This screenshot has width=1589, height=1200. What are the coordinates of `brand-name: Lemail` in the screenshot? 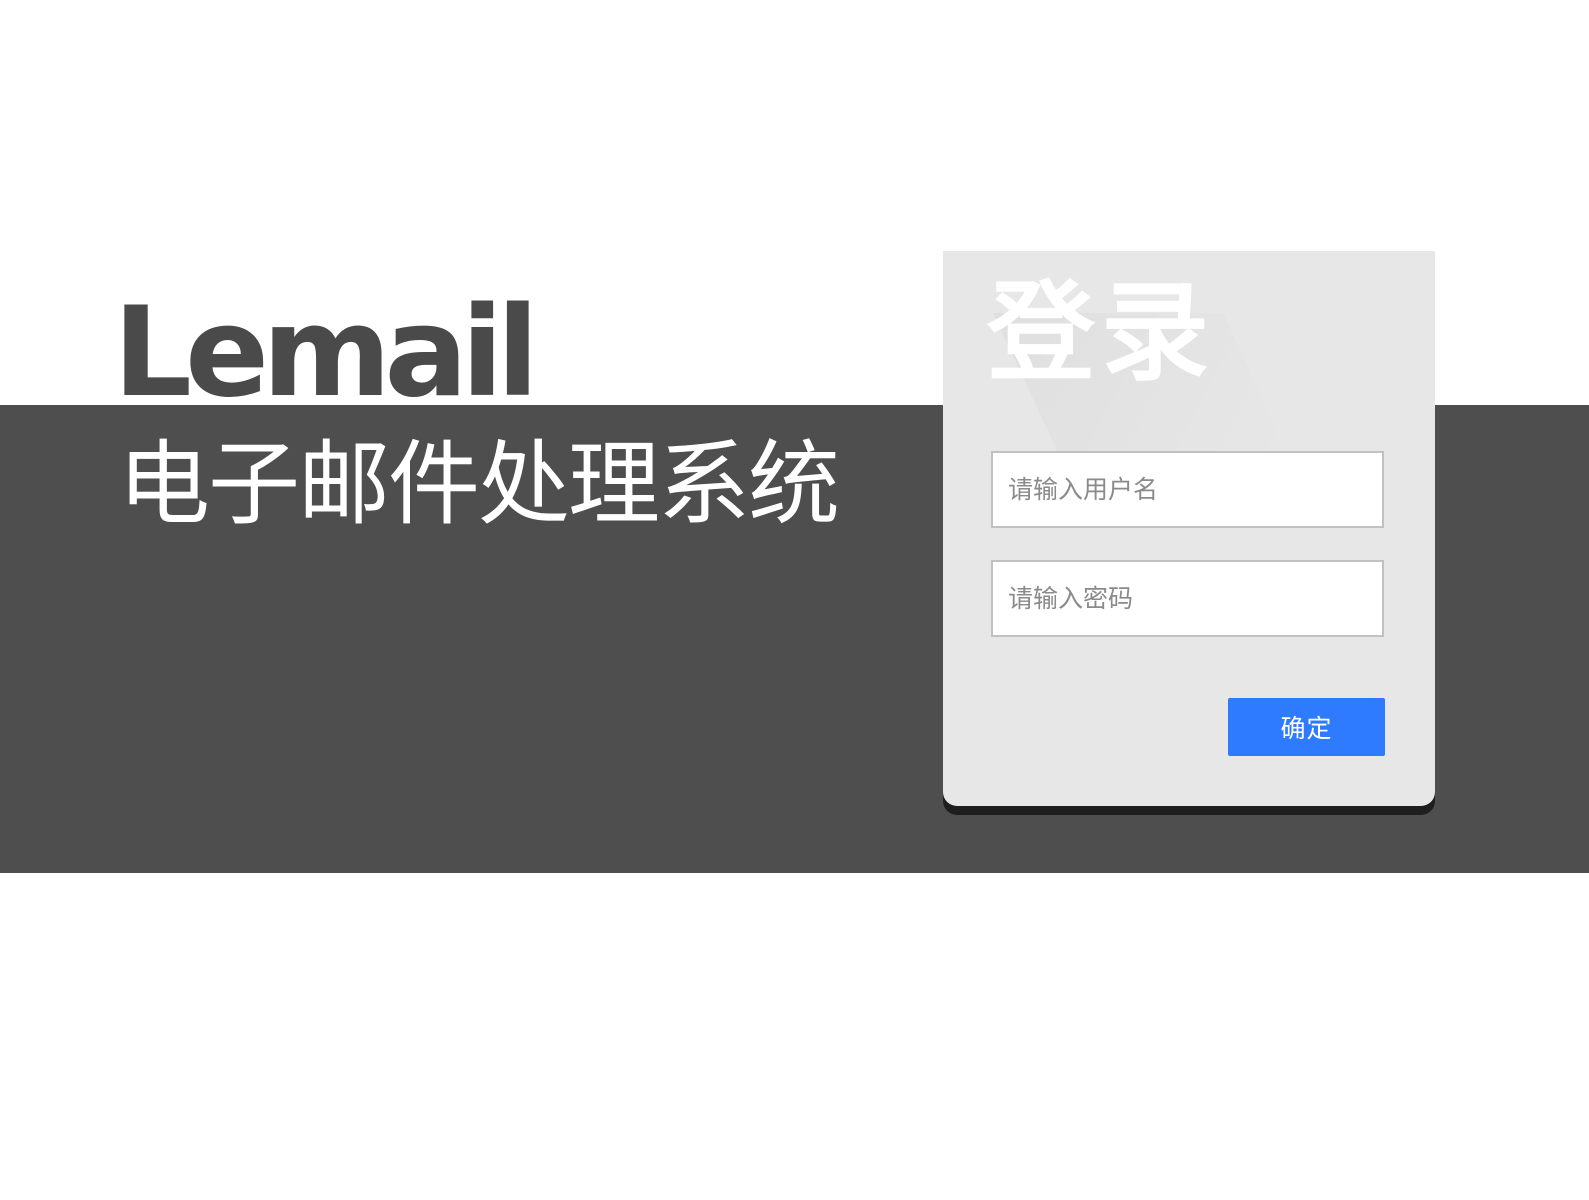 It's located at (323, 348).